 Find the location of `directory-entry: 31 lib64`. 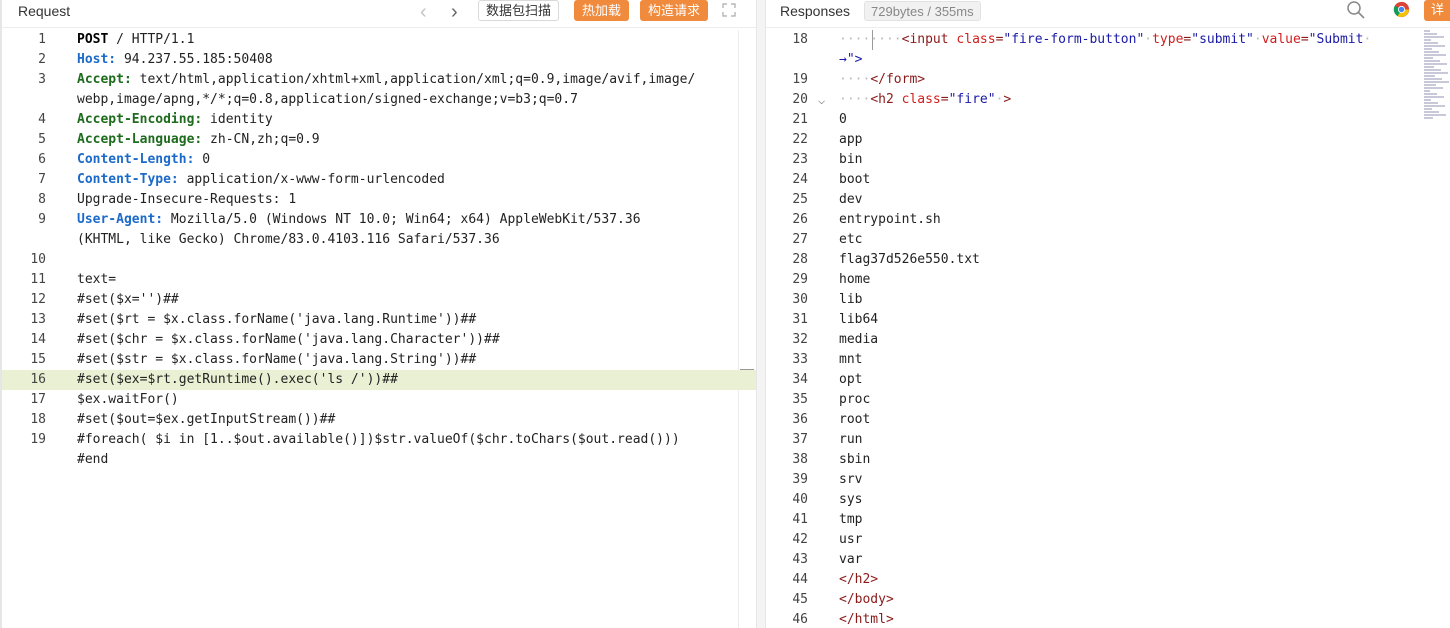

directory-entry: 31 lib64 is located at coordinates (1108, 320).